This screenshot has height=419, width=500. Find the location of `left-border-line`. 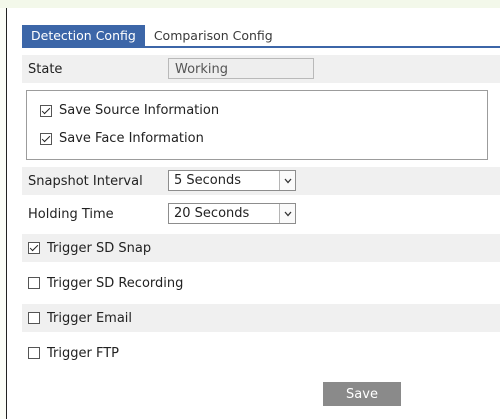

left-border-line is located at coordinates (6, 213).